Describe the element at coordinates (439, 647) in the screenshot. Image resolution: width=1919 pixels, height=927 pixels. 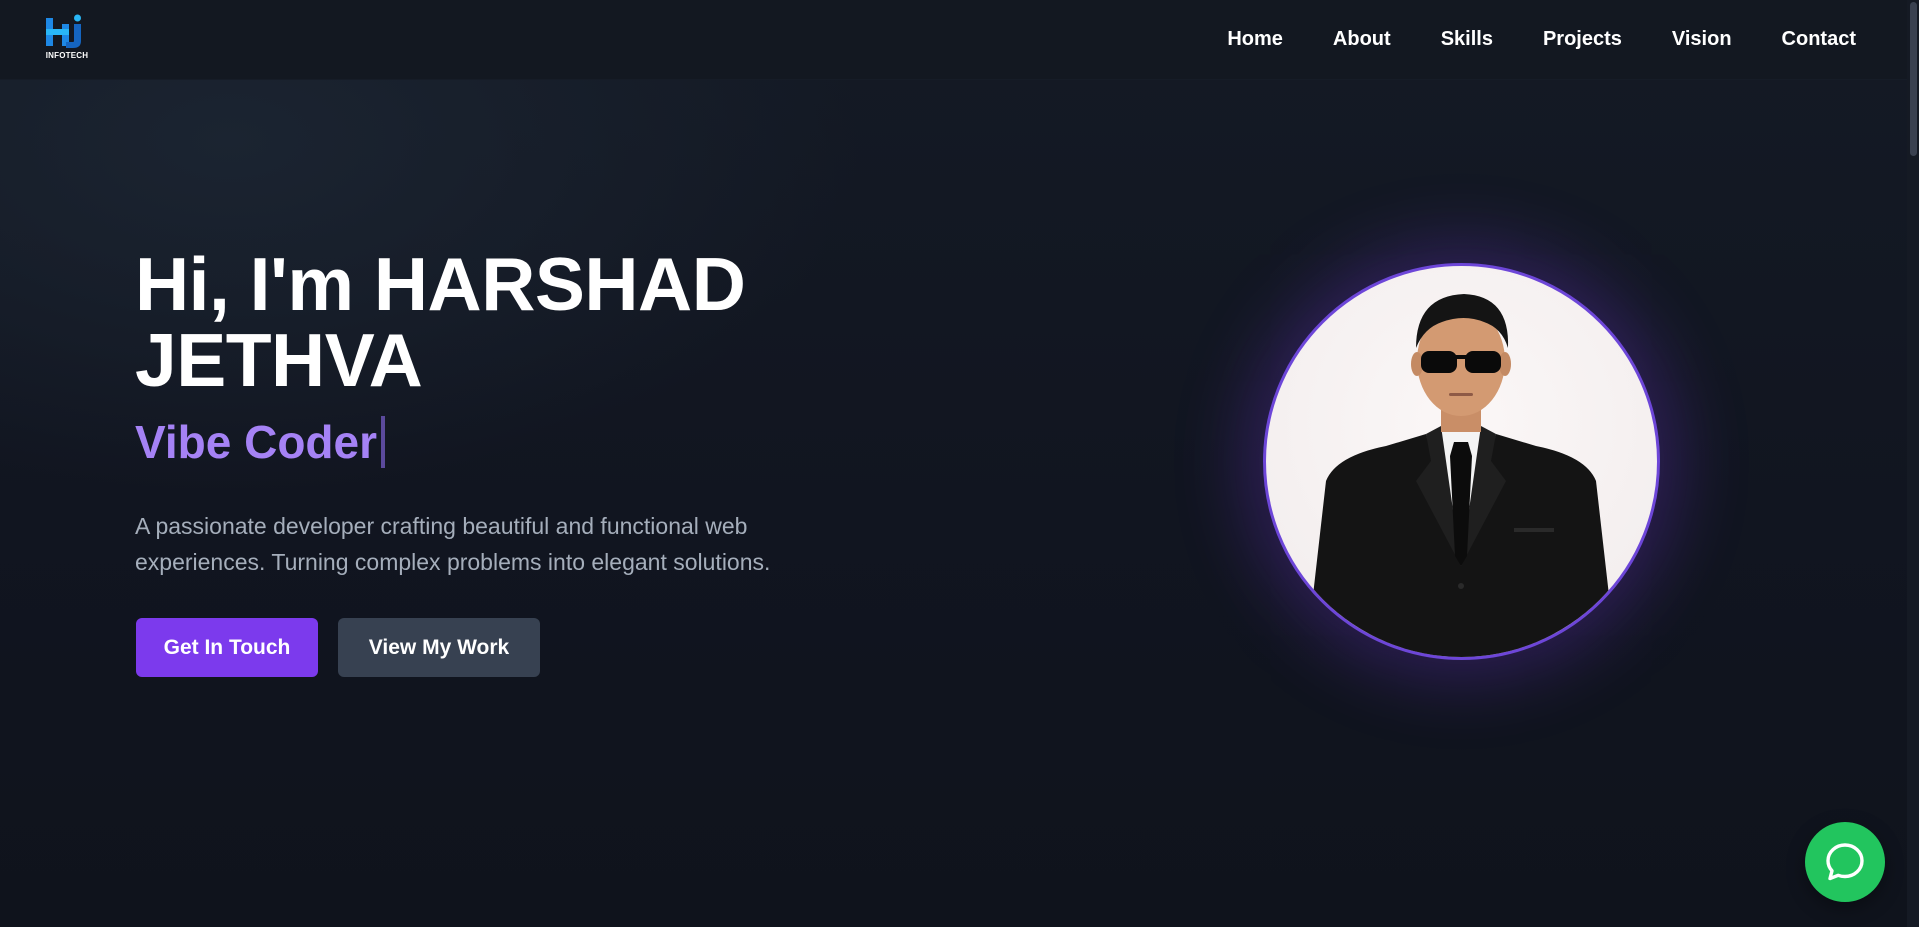
I see `view-my-work-button: View My Work` at that location.